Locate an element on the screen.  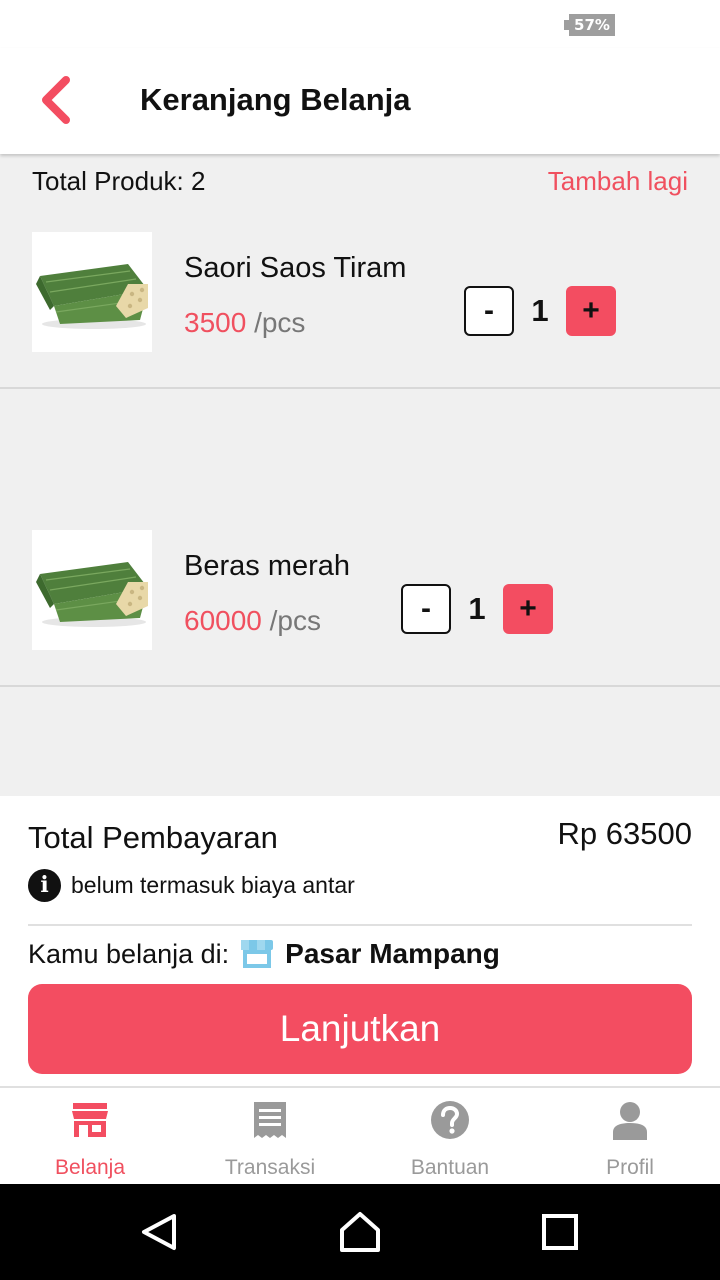
total-products: Total Produk: 2 is located at coordinates (118, 181).